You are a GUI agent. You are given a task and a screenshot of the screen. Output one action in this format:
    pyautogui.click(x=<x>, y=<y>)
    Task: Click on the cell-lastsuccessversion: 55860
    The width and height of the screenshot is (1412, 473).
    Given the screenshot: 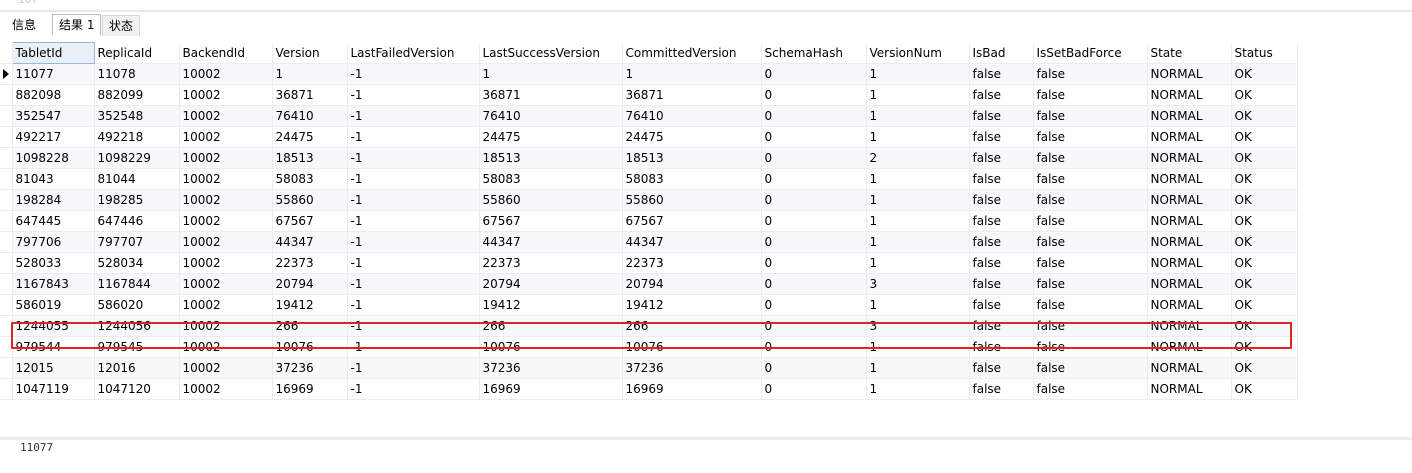 What is the action you would take?
    pyautogui.click(x=551, y=200)
    